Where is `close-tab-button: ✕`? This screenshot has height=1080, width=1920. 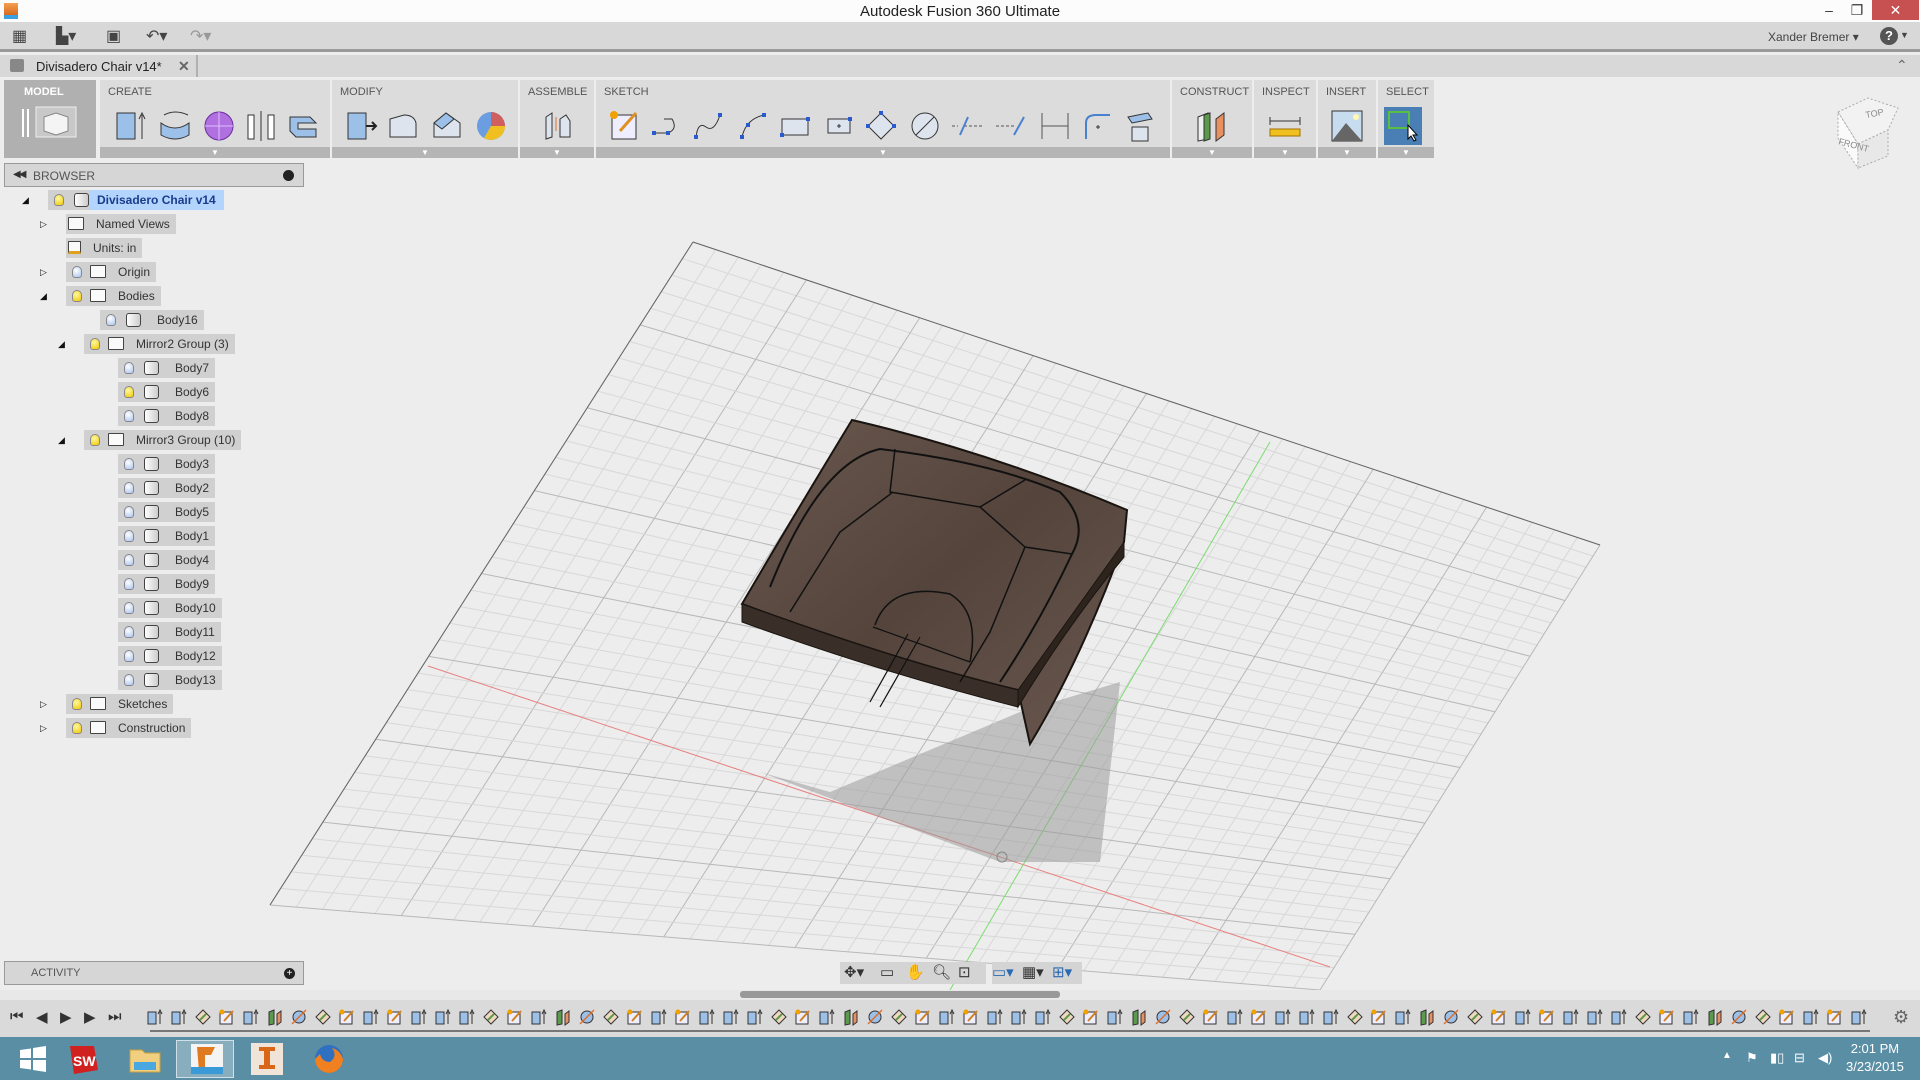
close-tab-button: ✕ is located at coordinates (184, 66).